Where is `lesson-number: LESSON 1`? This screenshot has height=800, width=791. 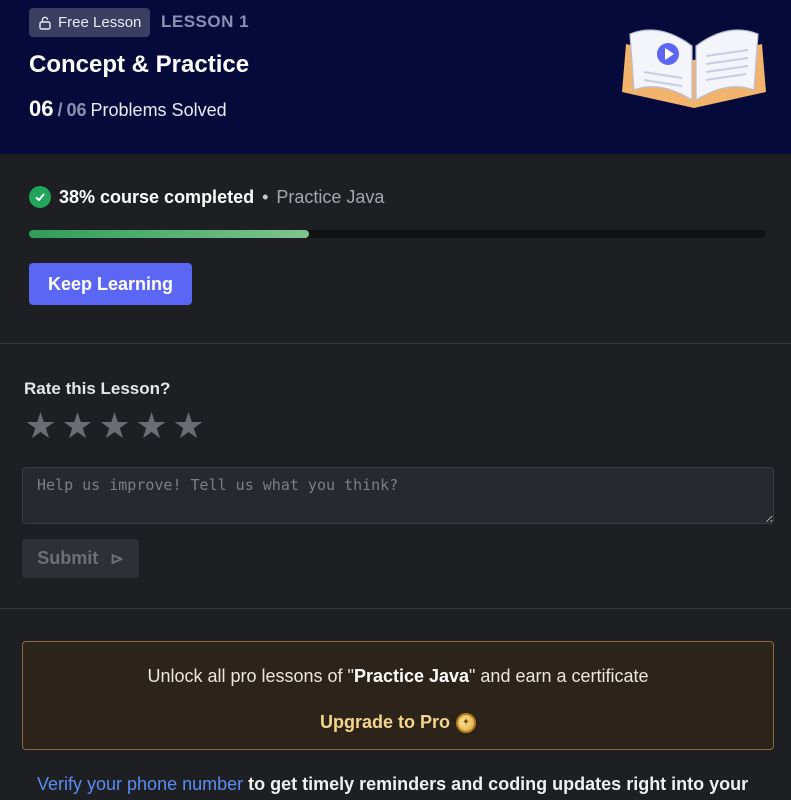 lesson-number: LESSON 1 is located at coordinates (205, 21).